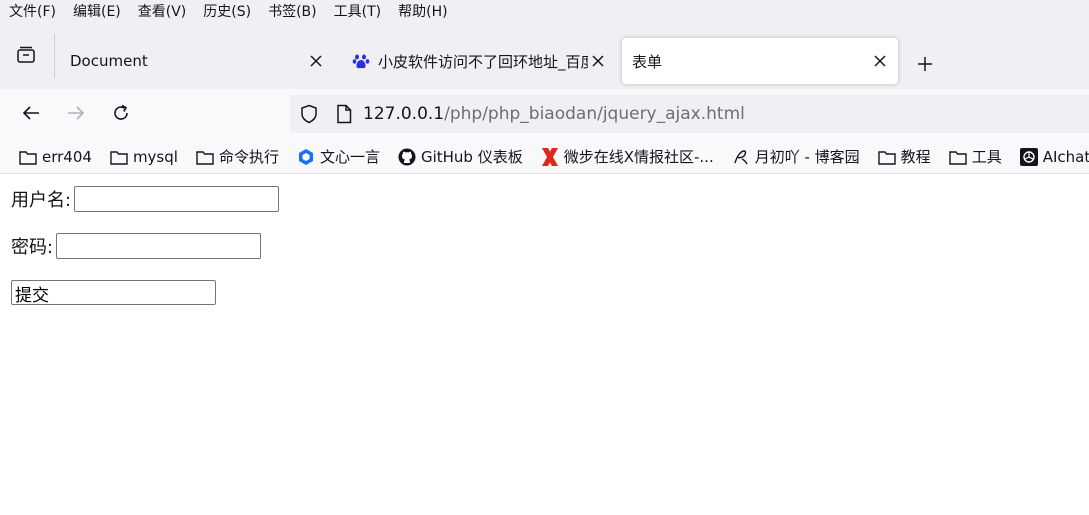 Image resolution: width=1089 pixels, height=515 pixels. What do you see at coordinates (986, 157) in the screenshot?
I see `bookmark-label: 工具` at bounding box center [986, 157].